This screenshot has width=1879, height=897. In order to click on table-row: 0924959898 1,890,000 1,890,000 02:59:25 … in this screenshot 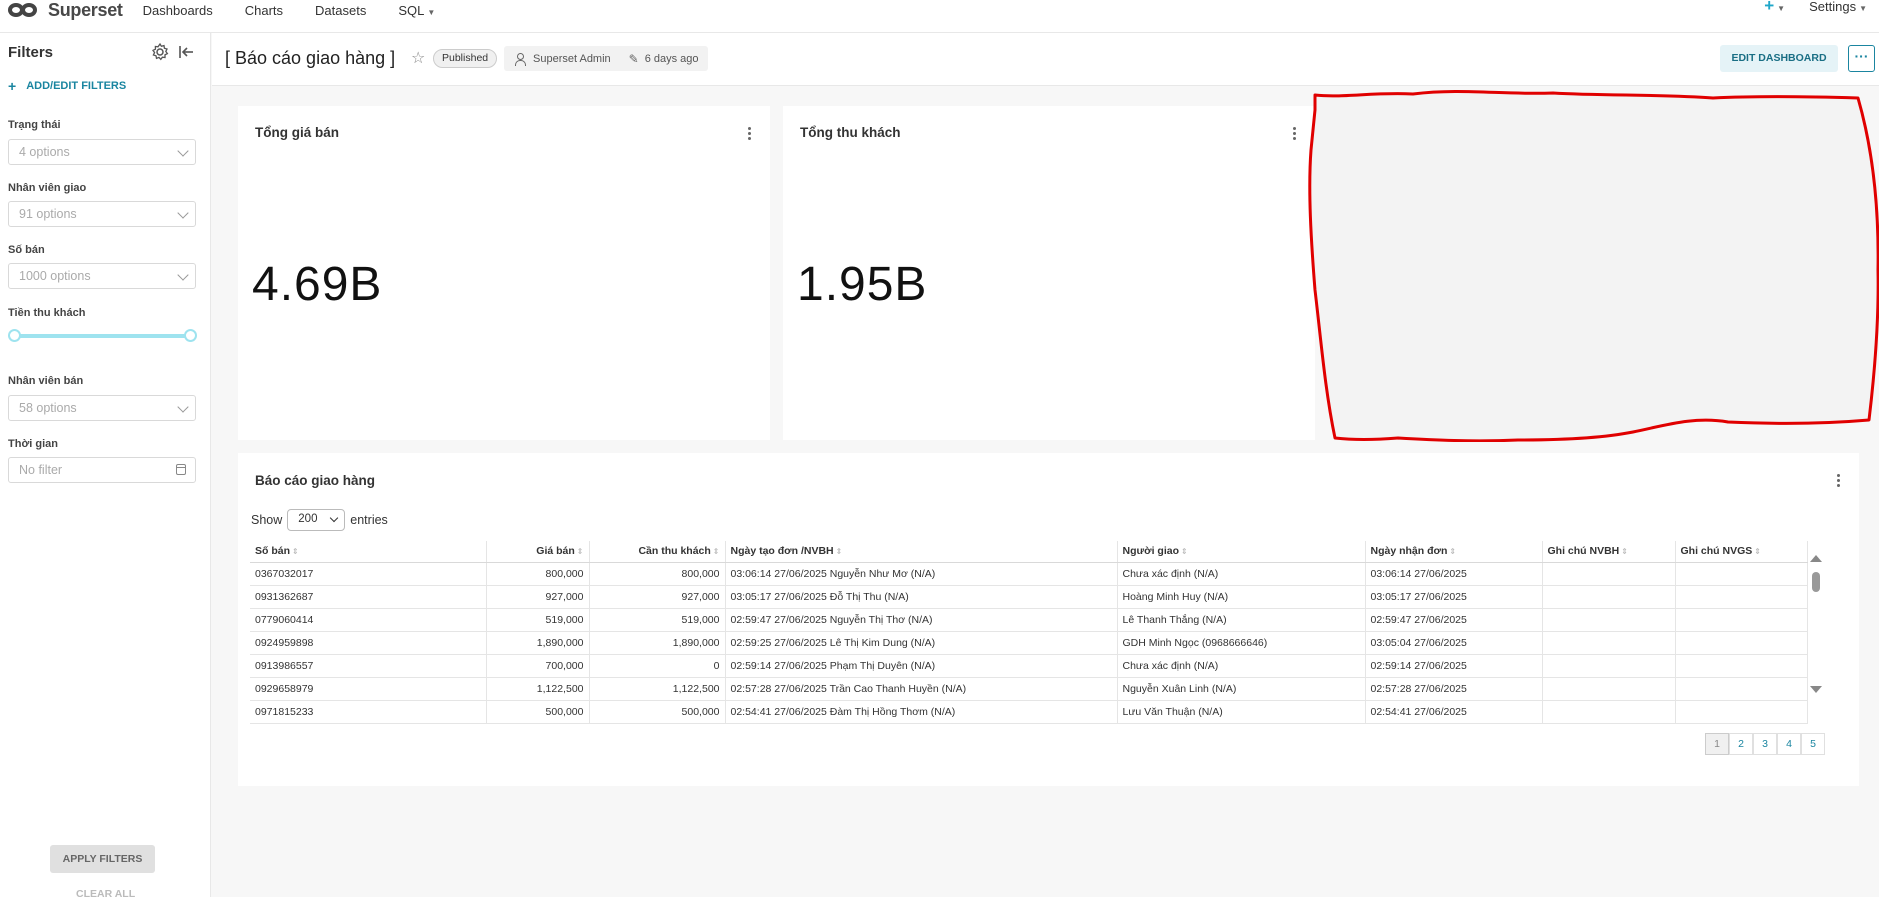, I will do `click(1029, 643)`.